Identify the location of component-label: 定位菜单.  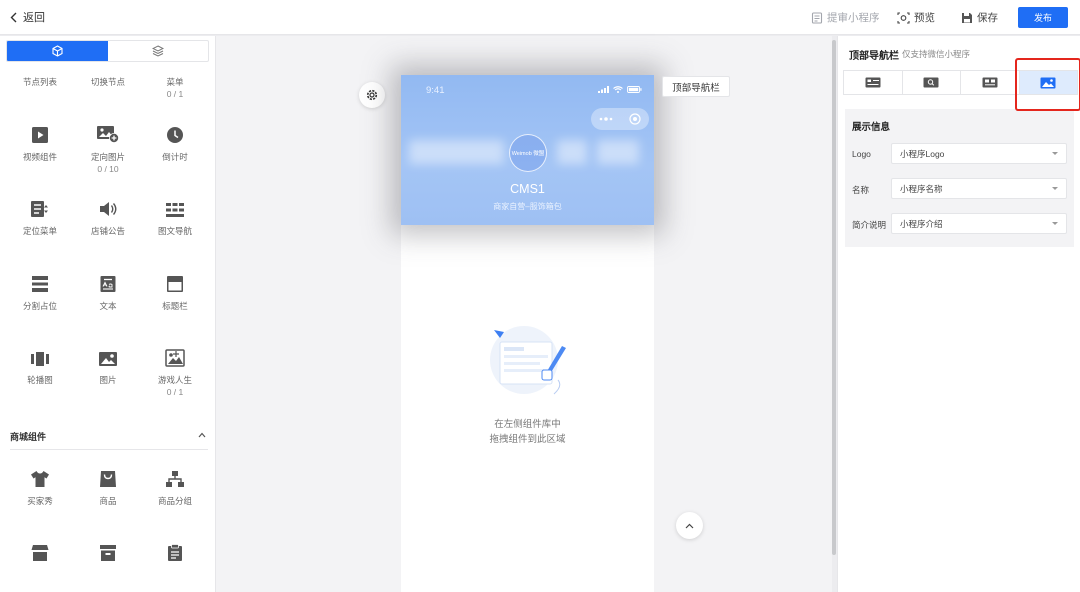
(39, 231).